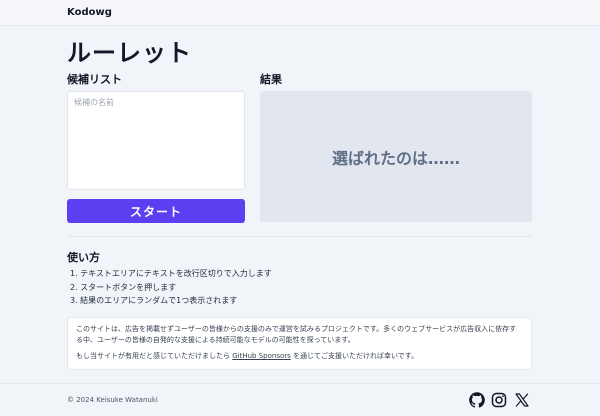  Describe the element at coordinates (112, 400) in the screenshot. I see `copyright: © 2024 Keisuke Watanuki` at that location.